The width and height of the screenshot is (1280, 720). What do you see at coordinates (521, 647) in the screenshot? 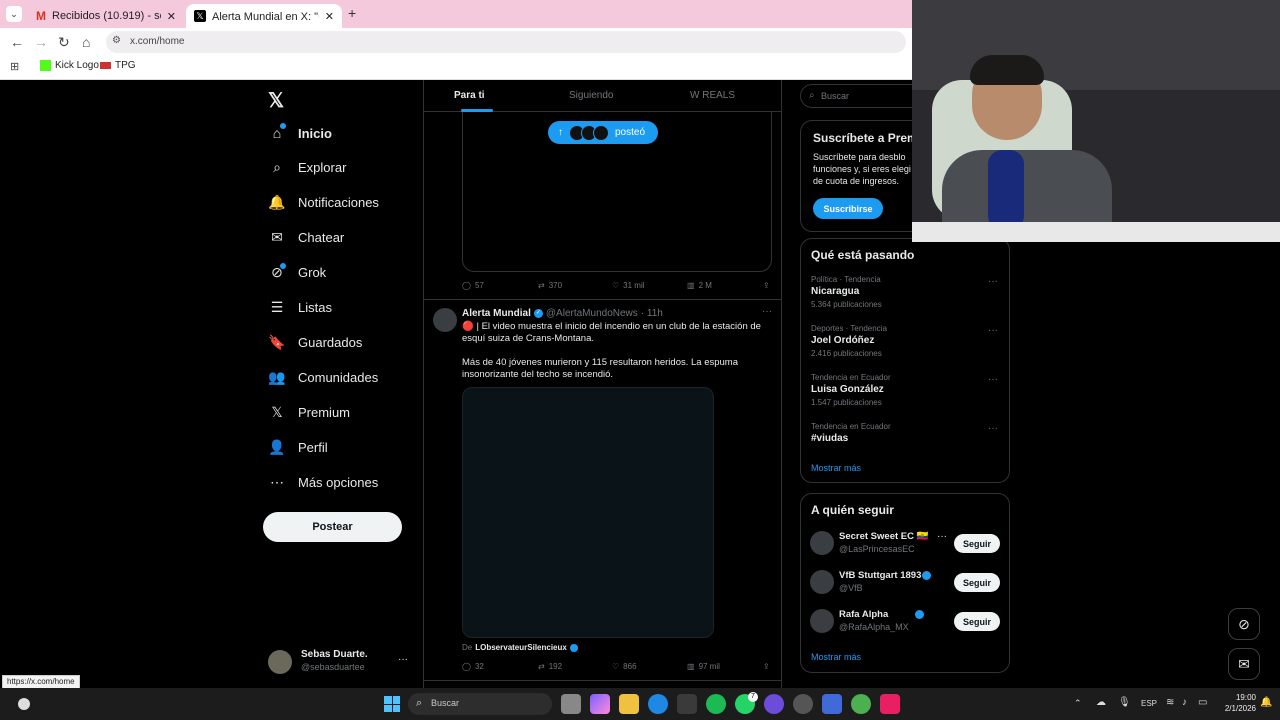
I see `source-link: LObservateurSilencieux` at bounding box center [521, 647].